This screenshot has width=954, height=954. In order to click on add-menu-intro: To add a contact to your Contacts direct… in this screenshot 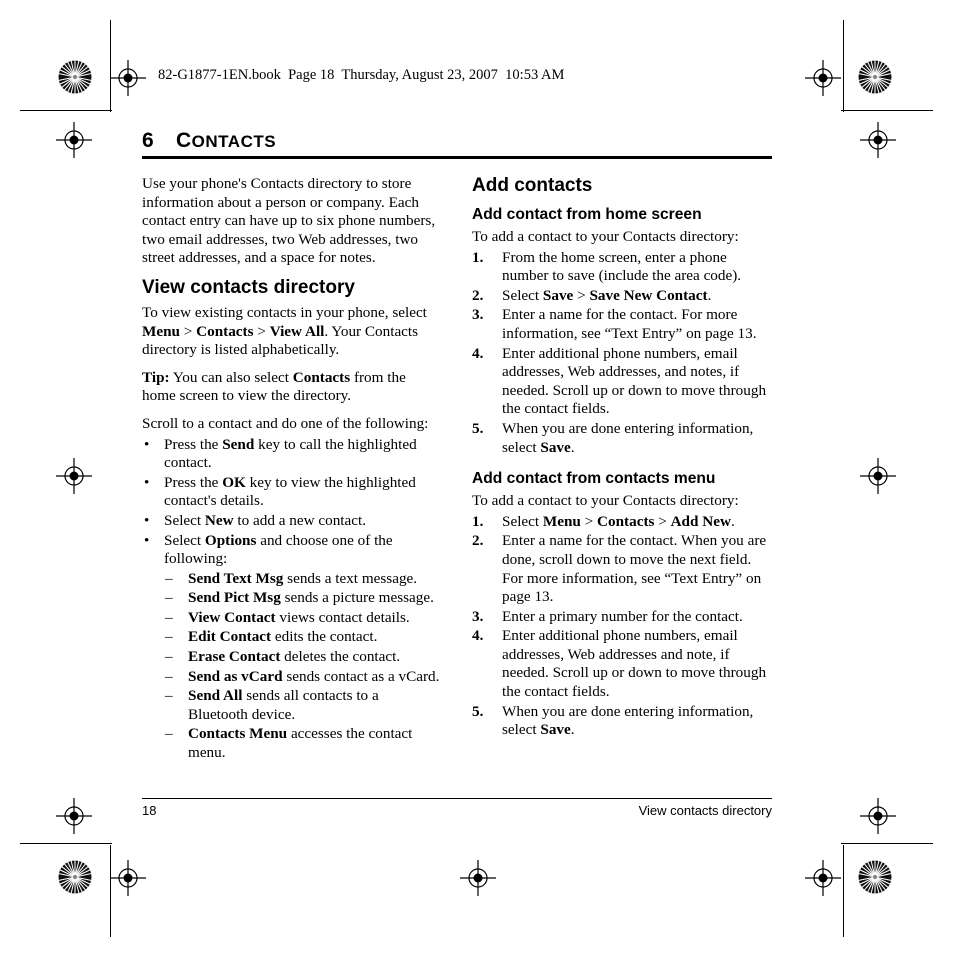, I will do `click(605, 501)`.